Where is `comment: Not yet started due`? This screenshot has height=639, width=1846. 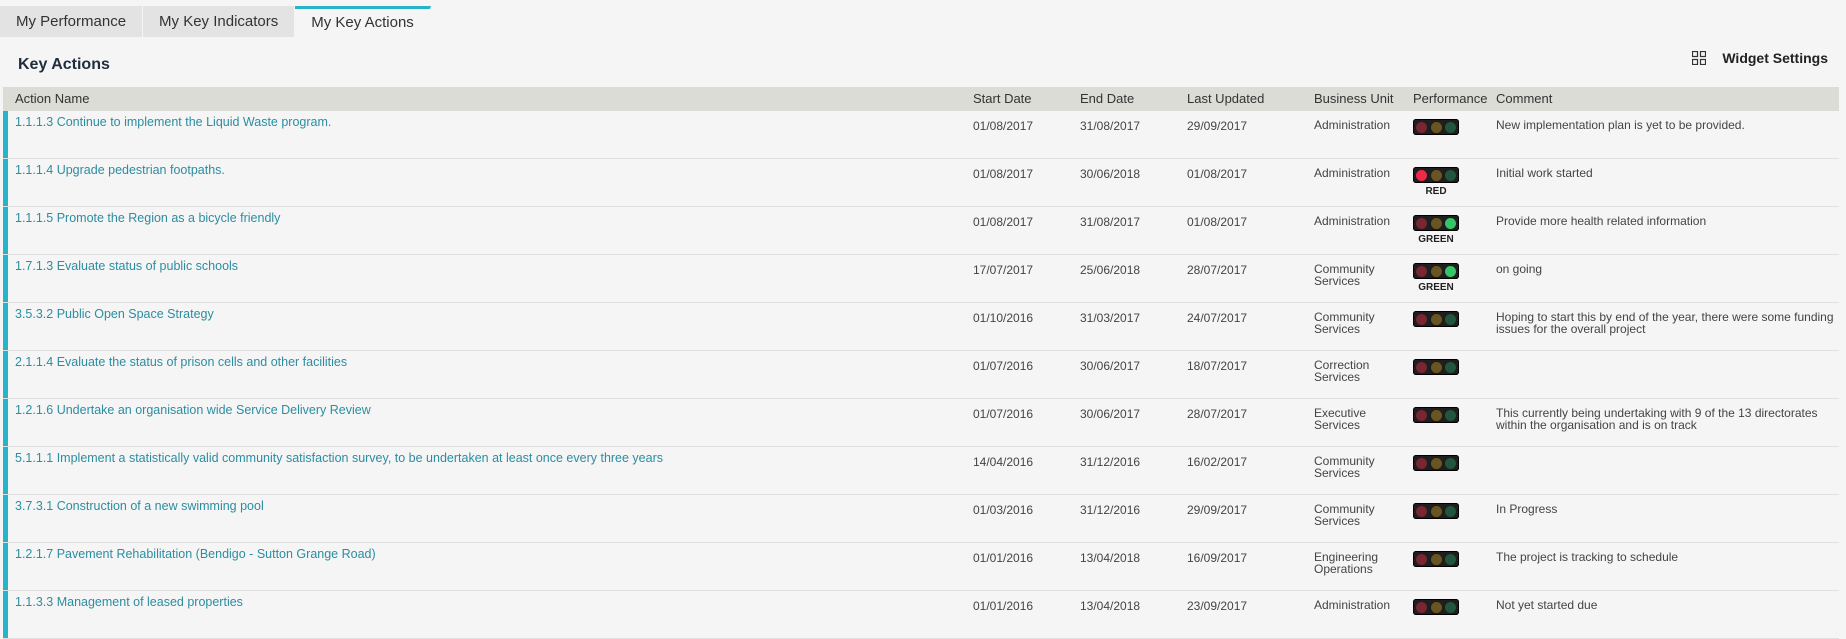 comment: Not yet started due is located at coordinates (1547, 605).